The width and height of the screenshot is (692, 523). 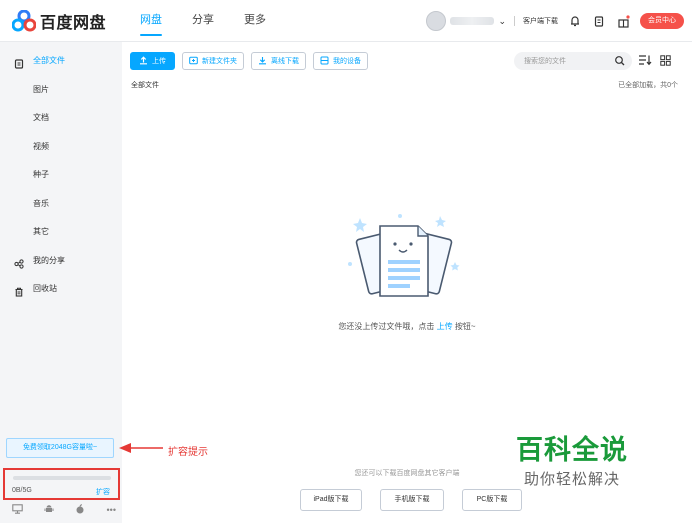 I want to click on clipboard-icon, so click(x=599, y=21).